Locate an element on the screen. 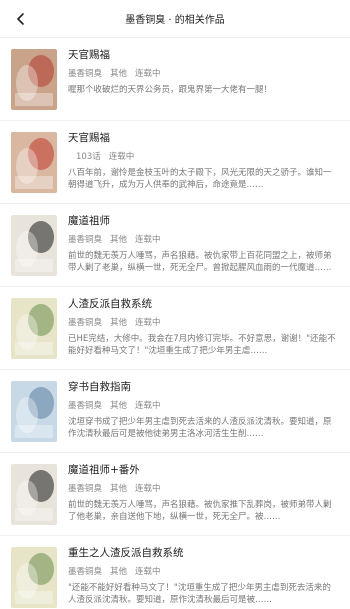  book-info: 天官赐福 墨香铜臭 其他 连载中 喔那个收破烂的天界公务员，跟鬼界第一大佬有一腿！ is located at coordinates (202, 72).